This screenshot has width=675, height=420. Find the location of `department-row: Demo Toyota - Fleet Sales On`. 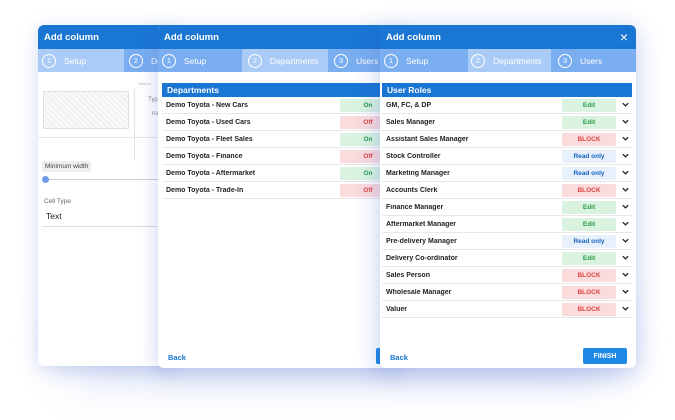

department-row: Demo Toyota - Fleet Sales On is located at coordinates (280, 139).